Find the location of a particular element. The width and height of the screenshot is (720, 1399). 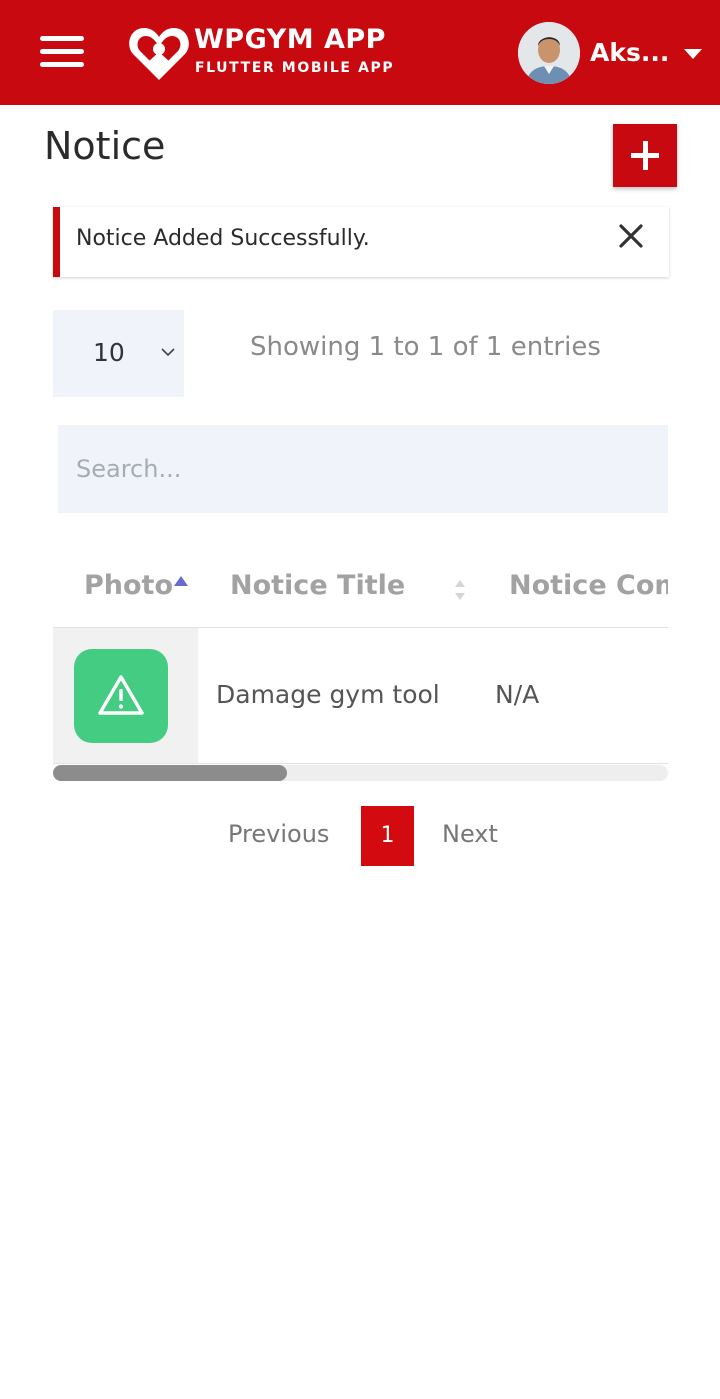

pagination-page-1: 1 is located at coordinates (387, 836).